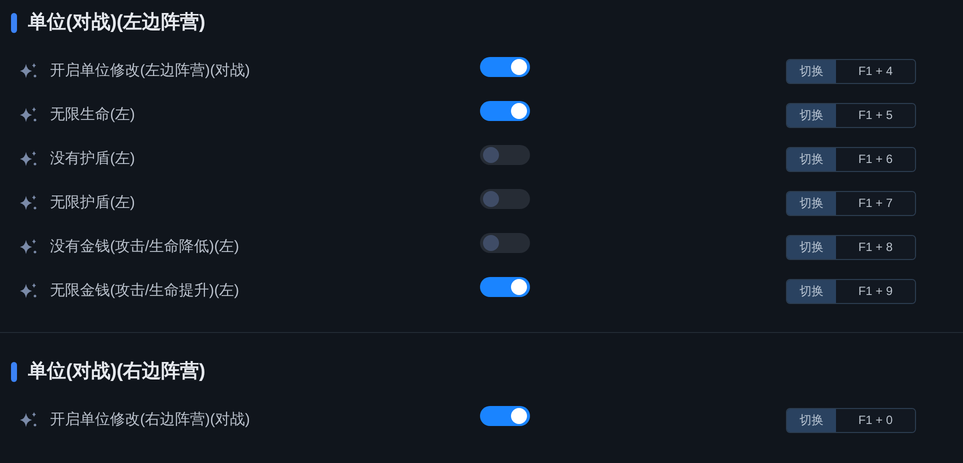  Describe the element at coordinates (875, 203) in the screenshot. I see `hotkey-text: F1 + 7` at that location.